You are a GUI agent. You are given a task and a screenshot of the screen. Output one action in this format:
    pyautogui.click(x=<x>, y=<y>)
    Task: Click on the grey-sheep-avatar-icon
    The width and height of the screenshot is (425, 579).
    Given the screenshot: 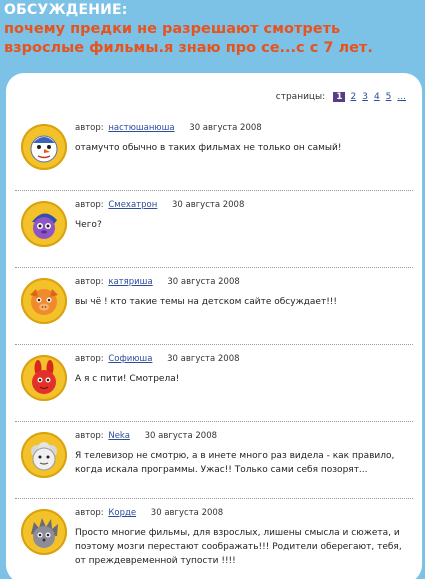 What is the action you would take?
    pyautogui.click(x=44, y=455)
    